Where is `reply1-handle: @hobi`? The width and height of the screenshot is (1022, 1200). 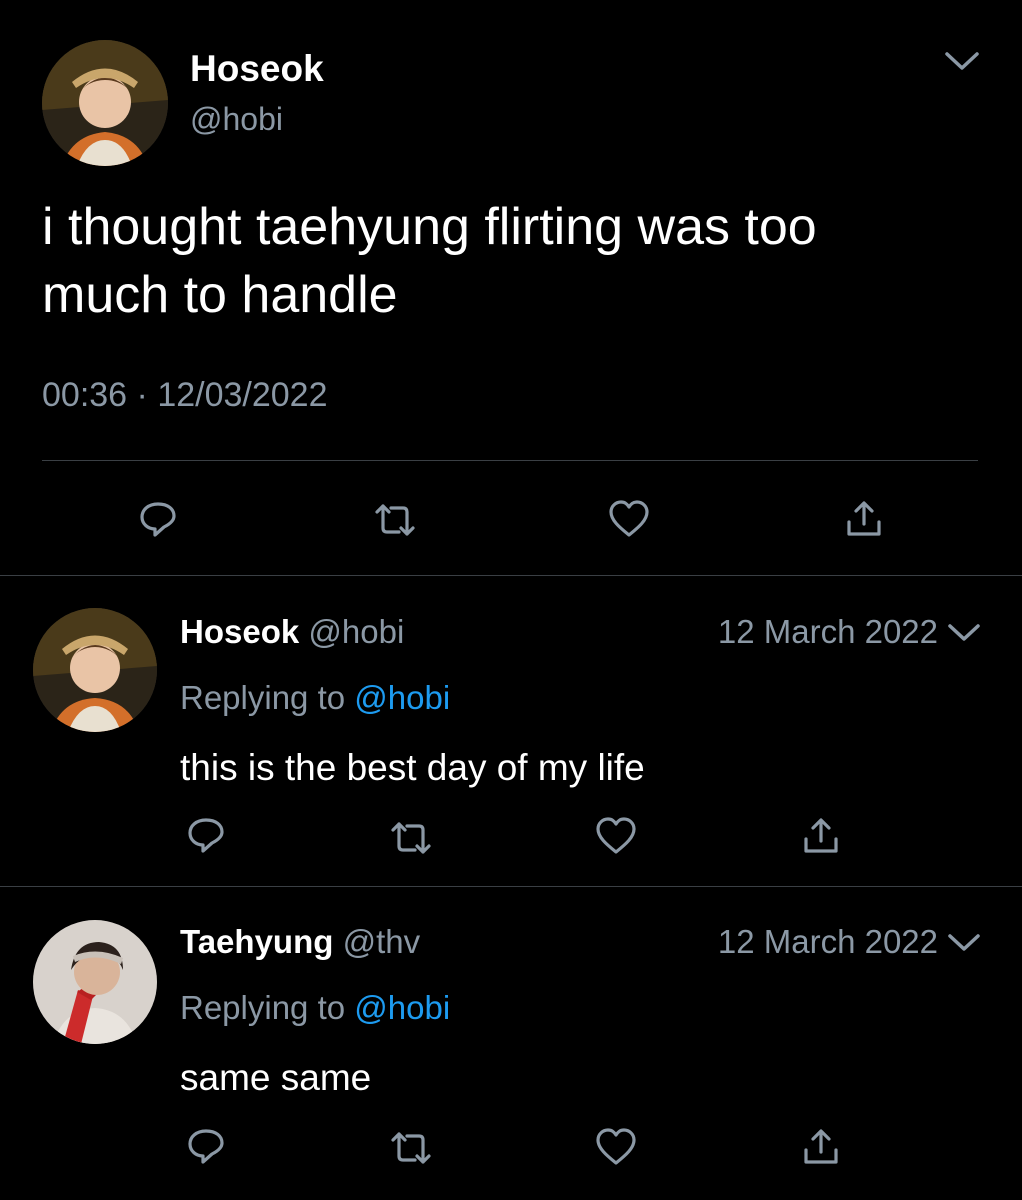
reply1-handle: @hobi is located at coordinates (356, 631).